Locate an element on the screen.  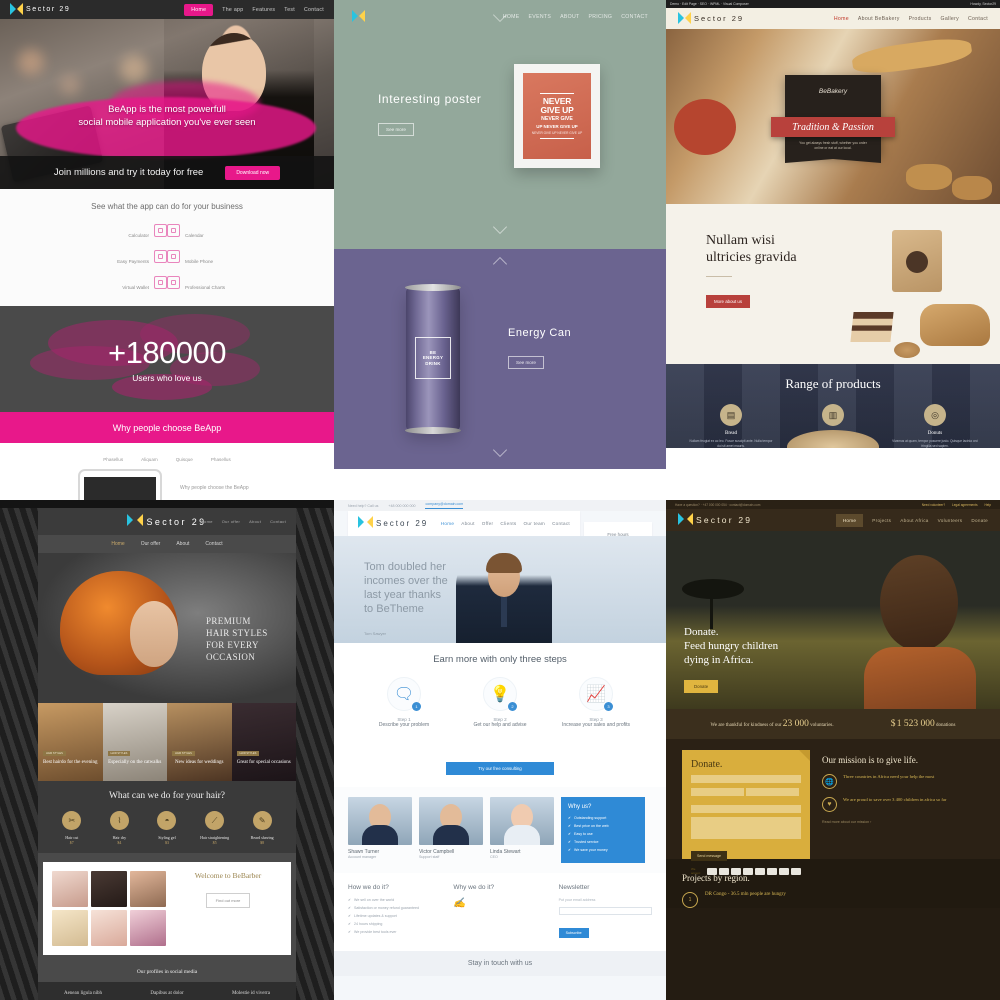
nav-item-events: EVENTS is located at coordinates (540, 17).